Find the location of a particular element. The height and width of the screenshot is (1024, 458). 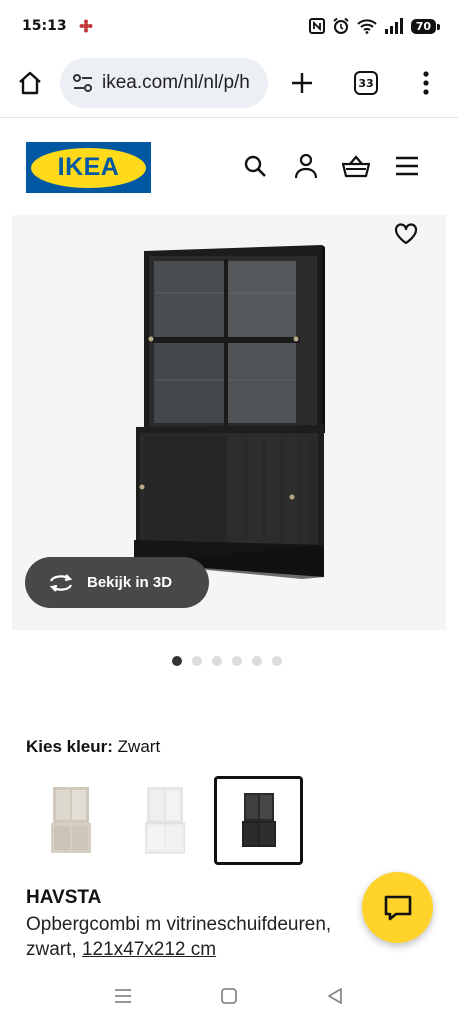

wifi-icon is located at coordinates (366, 26).